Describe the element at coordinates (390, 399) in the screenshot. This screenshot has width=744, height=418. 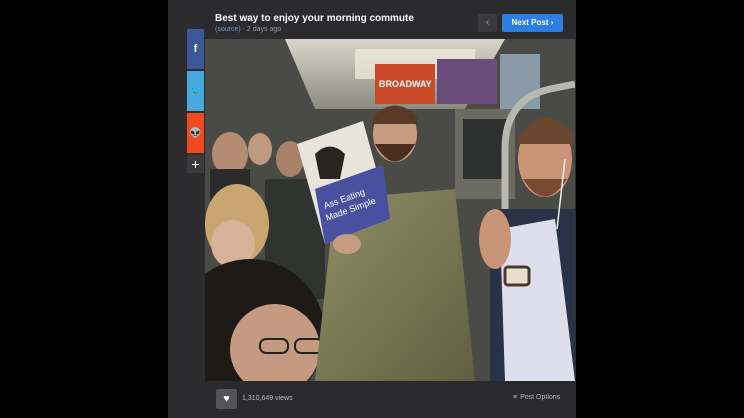
I see `post-footer: ♥ 1,310,649 views ≡ Post Options` at that location.